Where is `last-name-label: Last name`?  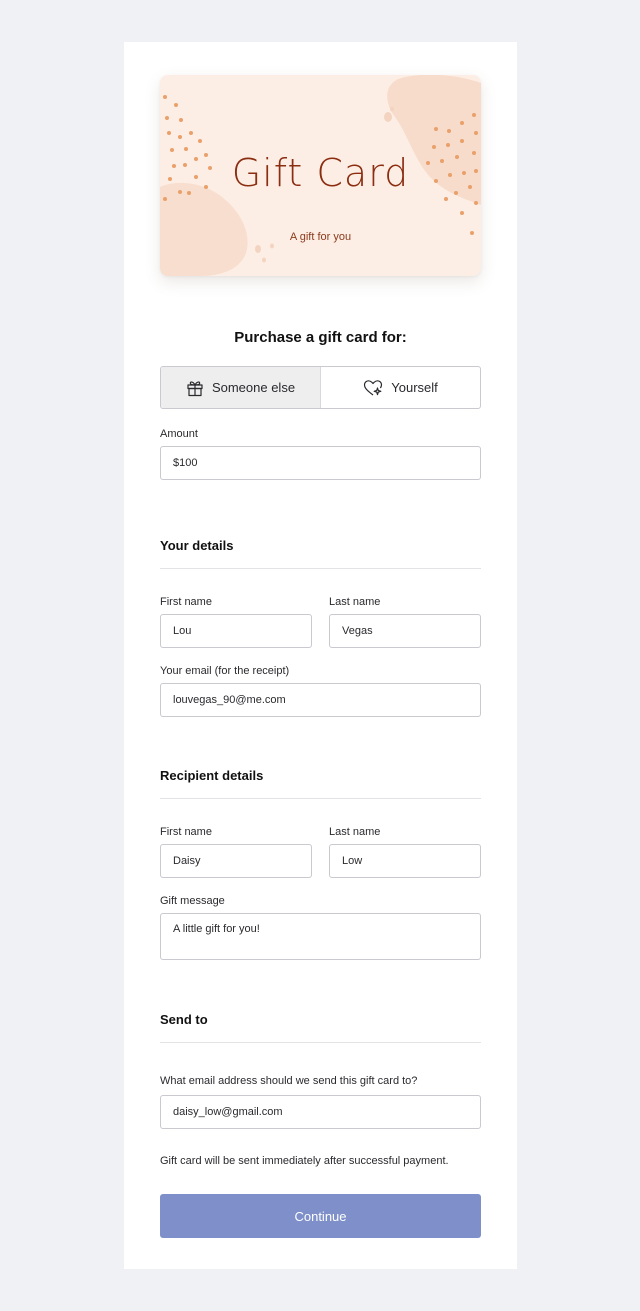
last-name-label: Last name is located at coordinates (355, 602).